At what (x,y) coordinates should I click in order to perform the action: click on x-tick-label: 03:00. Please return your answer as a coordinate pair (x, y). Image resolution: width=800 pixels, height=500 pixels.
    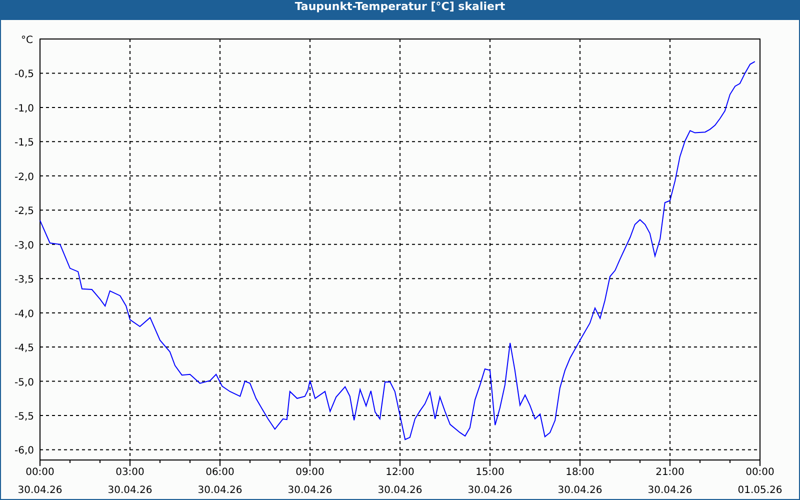
    Looking at the image, I should click on (130, 472).